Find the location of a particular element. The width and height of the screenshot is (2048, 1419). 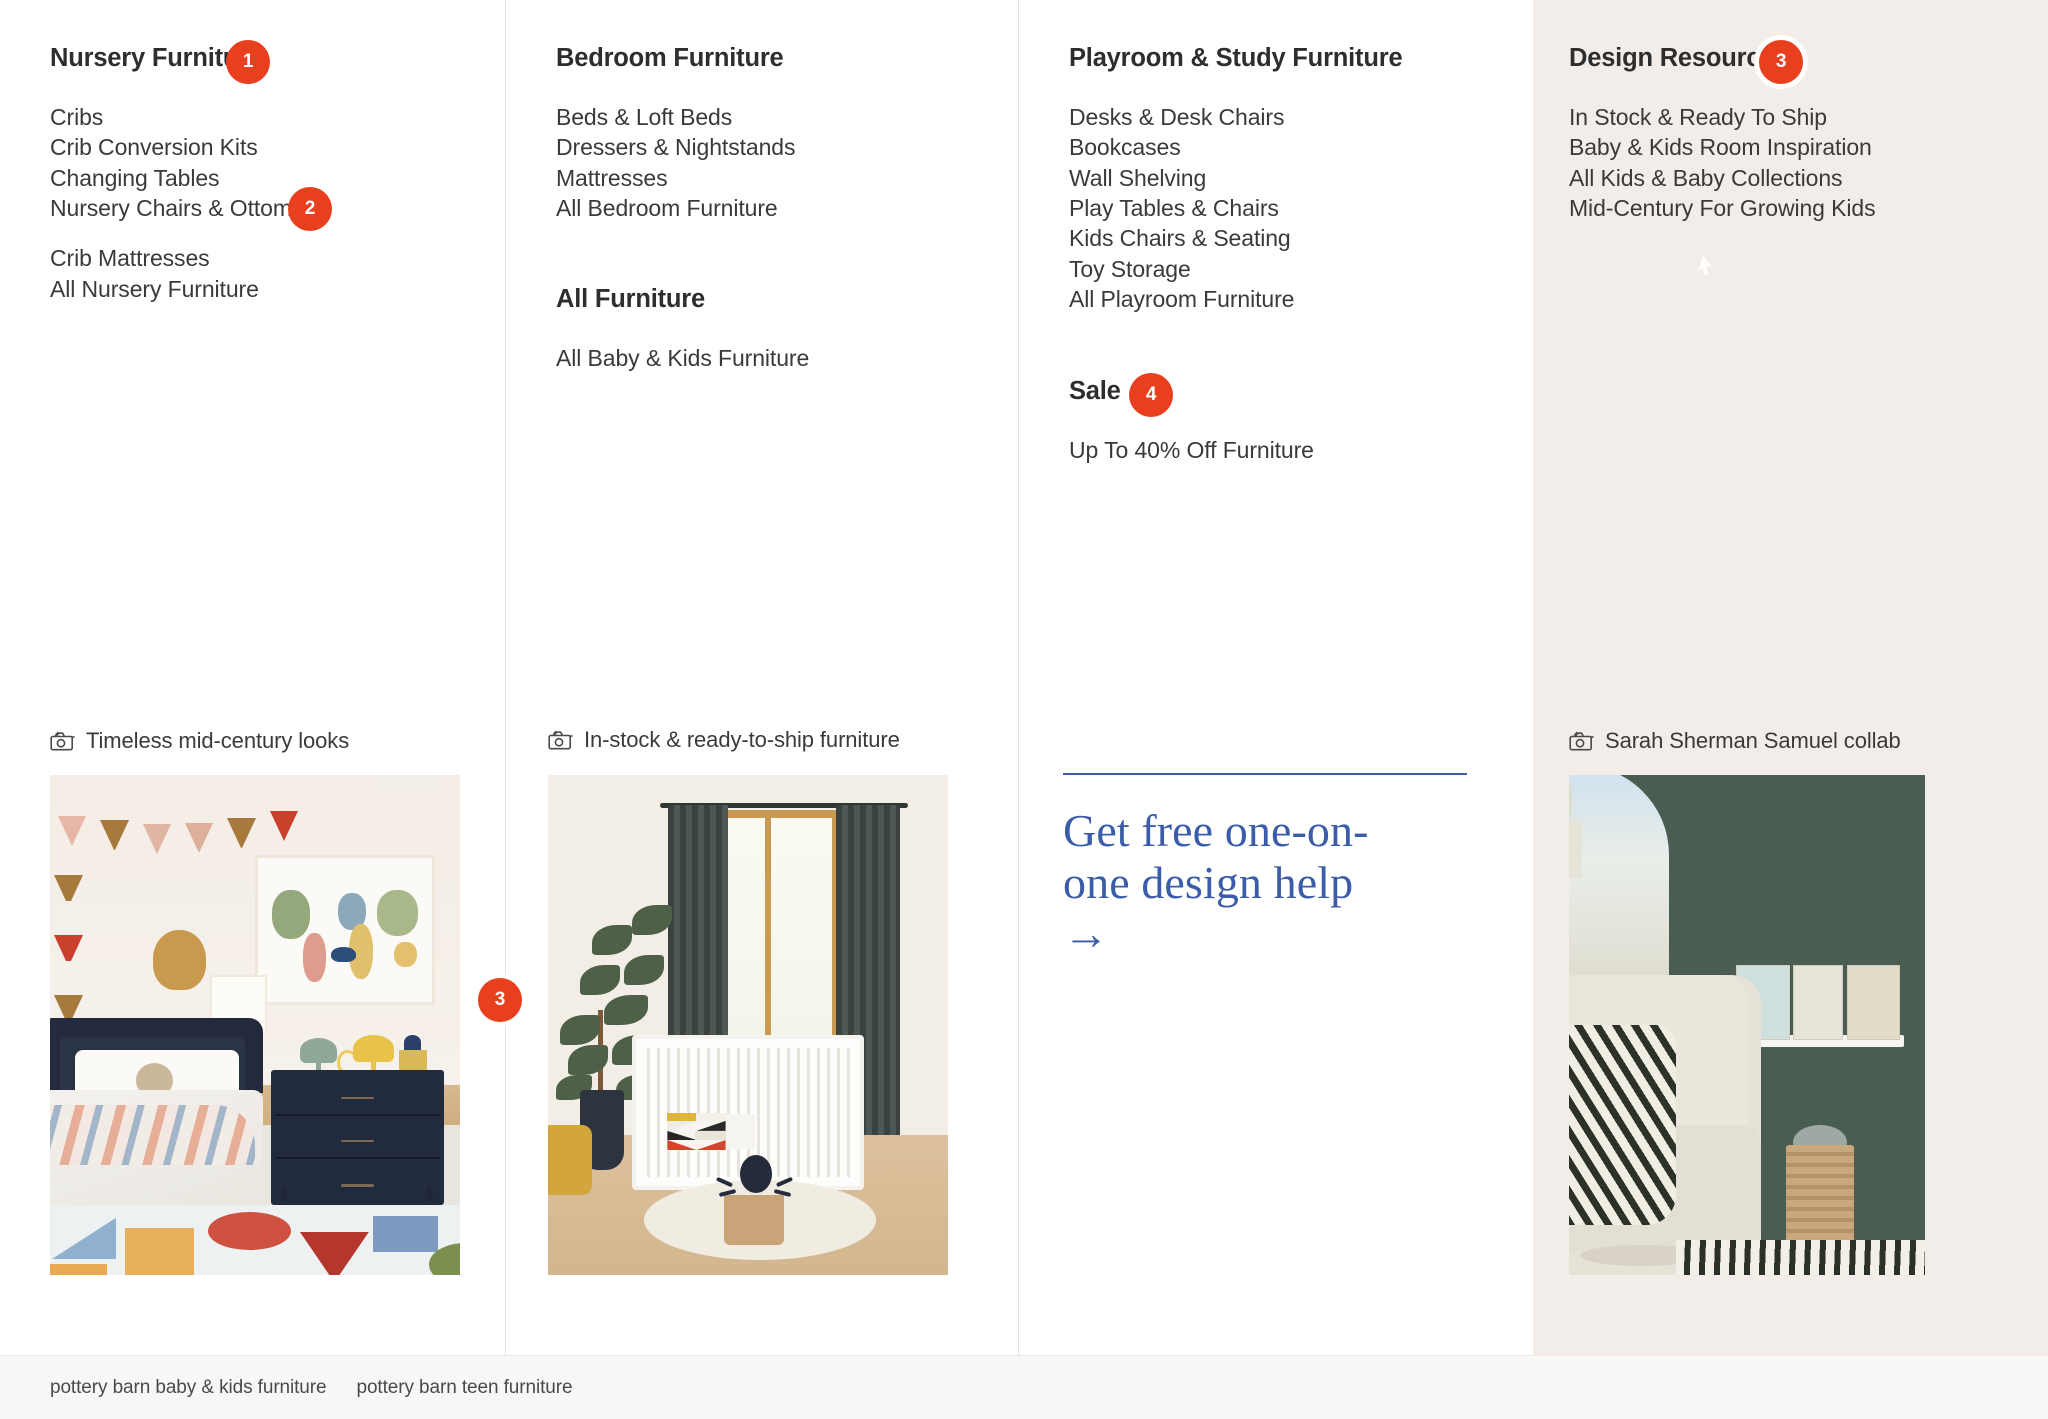

arched-window is located at coordinates (1619, 890).